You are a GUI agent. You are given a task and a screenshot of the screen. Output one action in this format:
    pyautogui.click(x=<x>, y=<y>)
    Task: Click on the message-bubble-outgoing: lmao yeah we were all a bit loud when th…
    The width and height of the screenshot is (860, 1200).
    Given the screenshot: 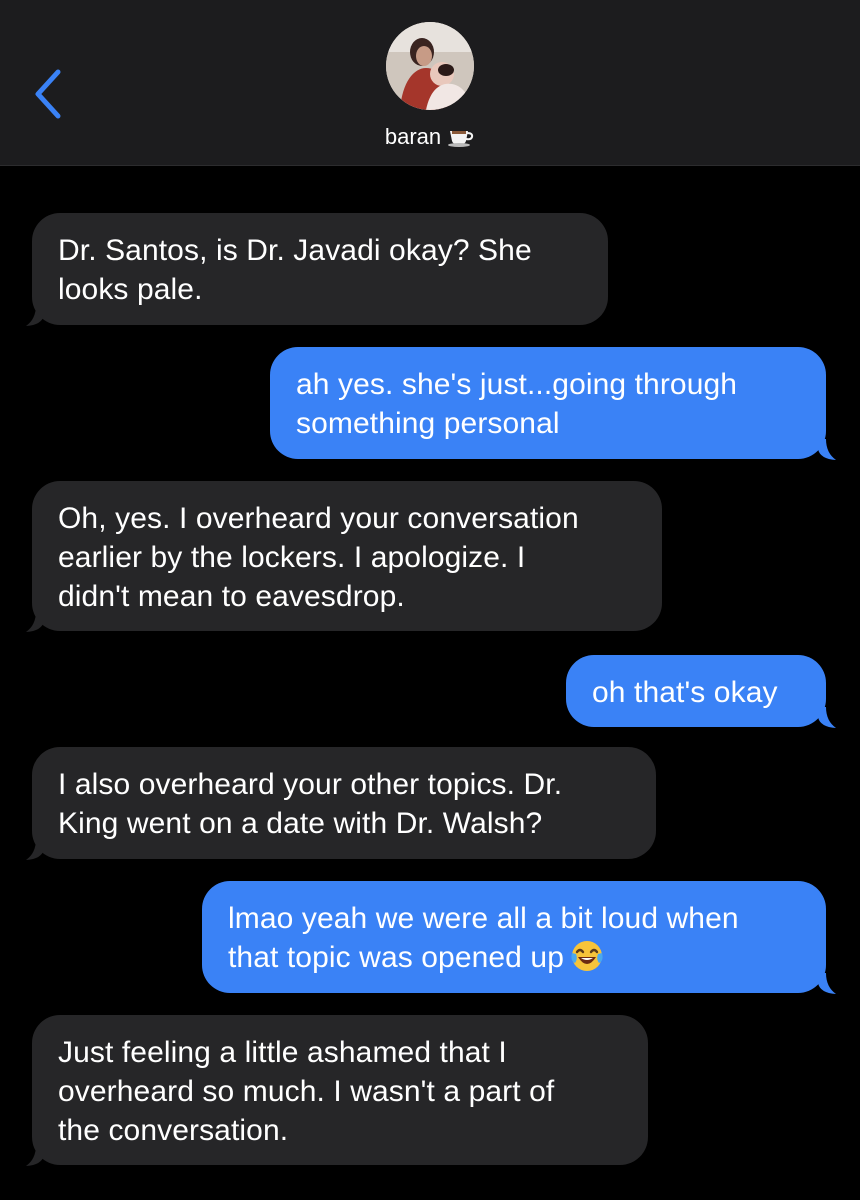 What is the action you would take?
    pyautogui.click(x=514, y=937)
    